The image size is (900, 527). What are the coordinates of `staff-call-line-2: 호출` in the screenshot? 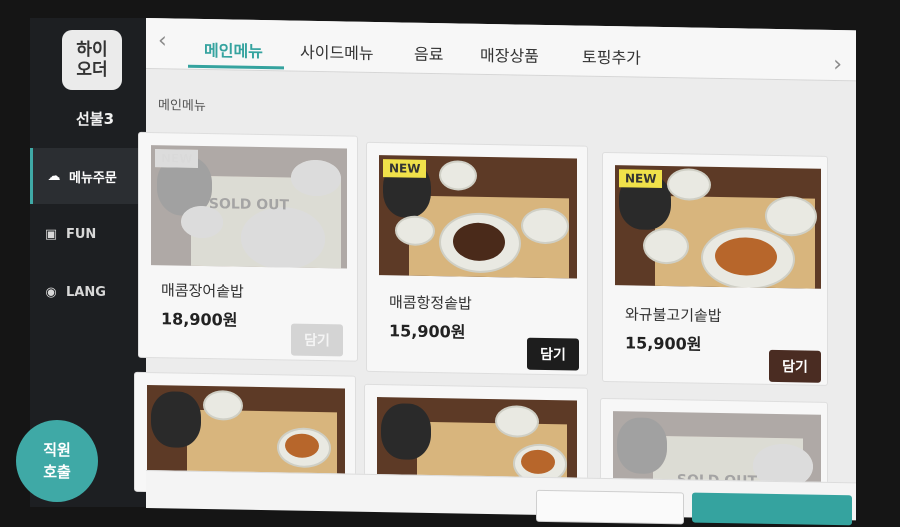 It's located at (57, 472).